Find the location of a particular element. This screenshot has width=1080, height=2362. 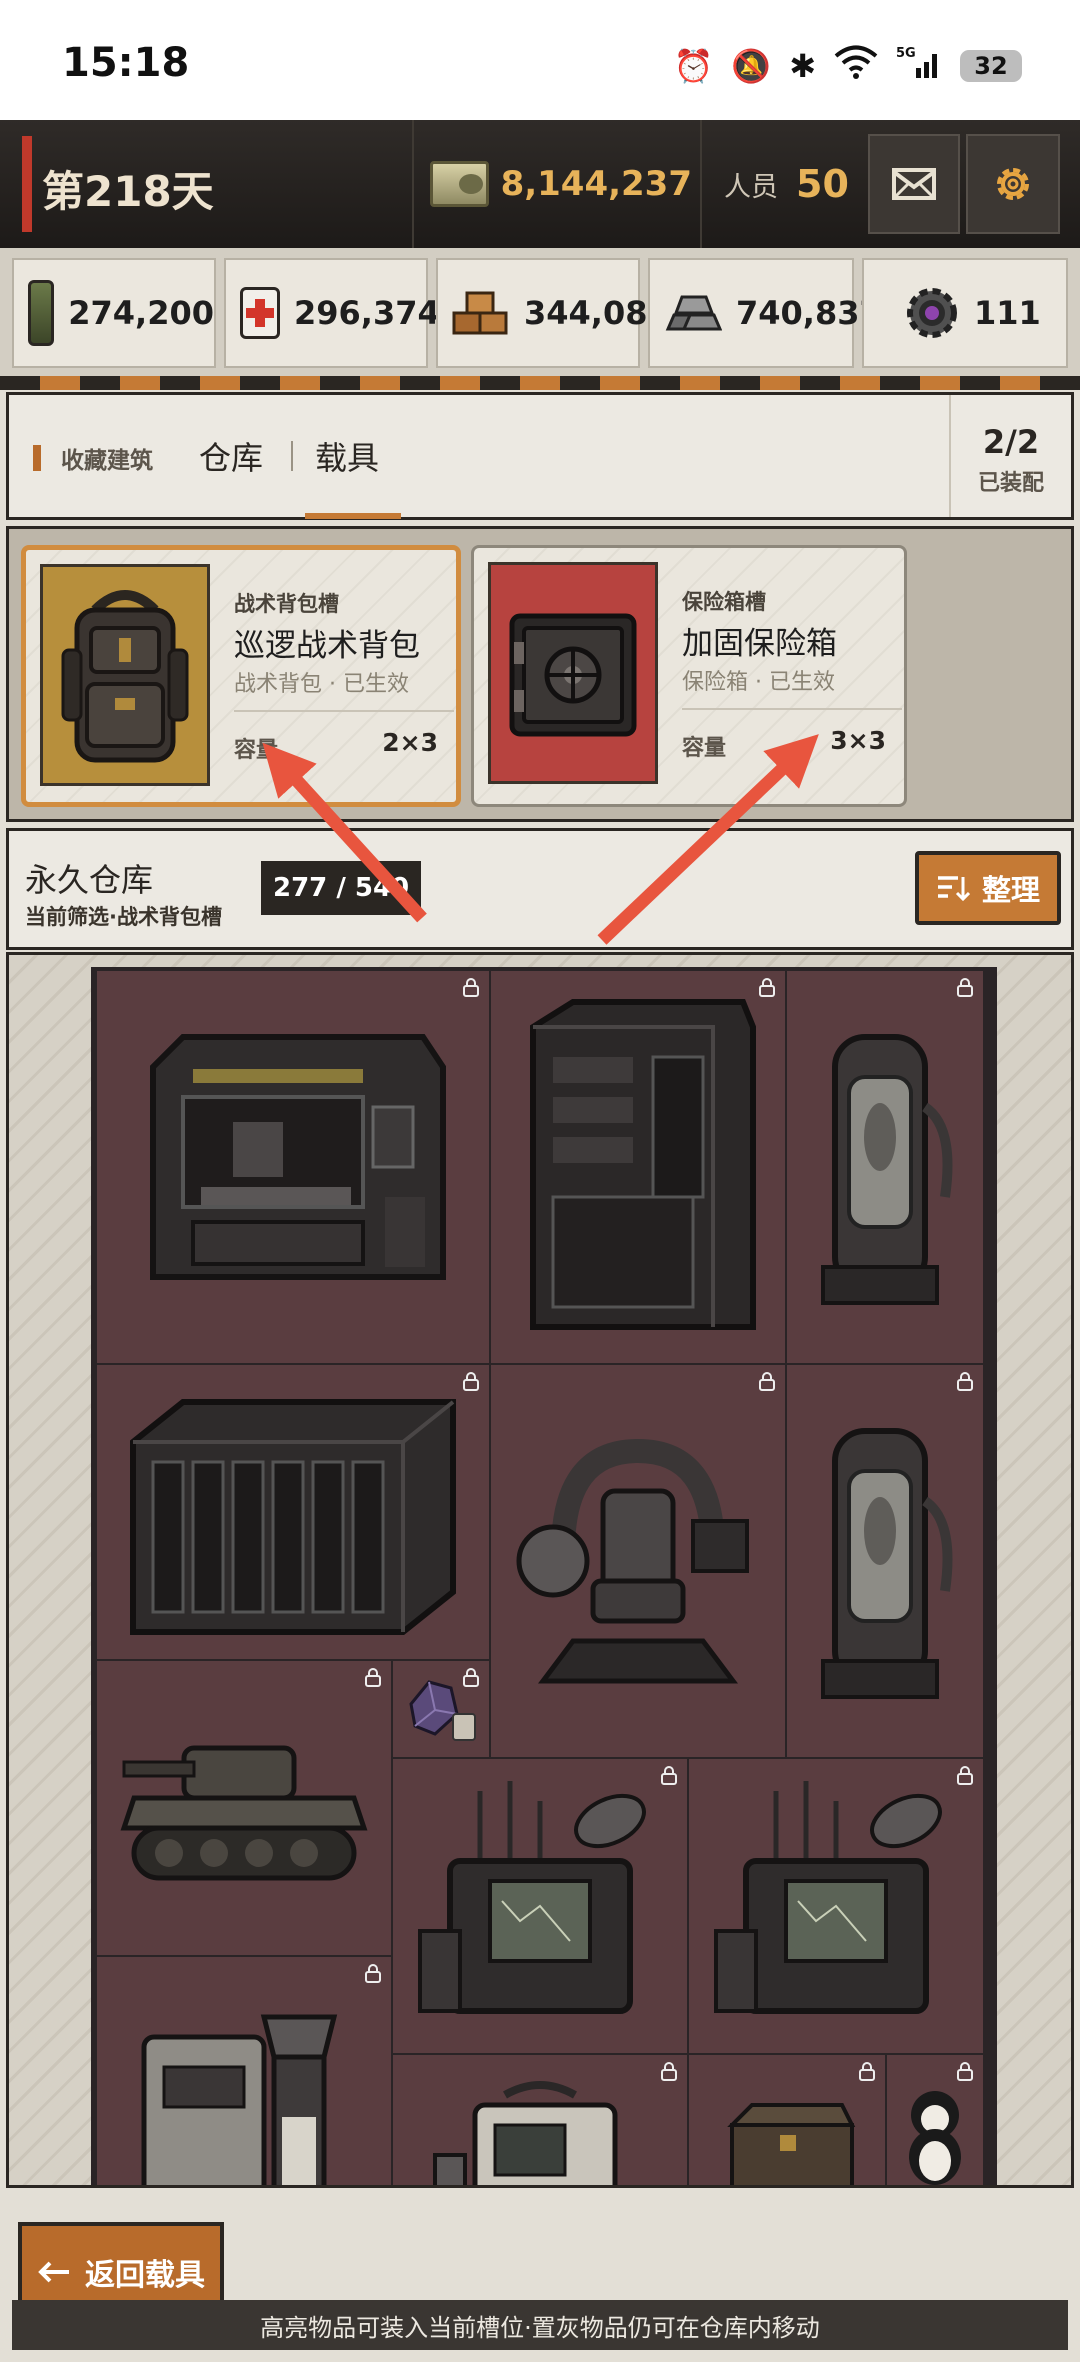

tab-vehicle: 载具 is located at coordinates (347, 456).